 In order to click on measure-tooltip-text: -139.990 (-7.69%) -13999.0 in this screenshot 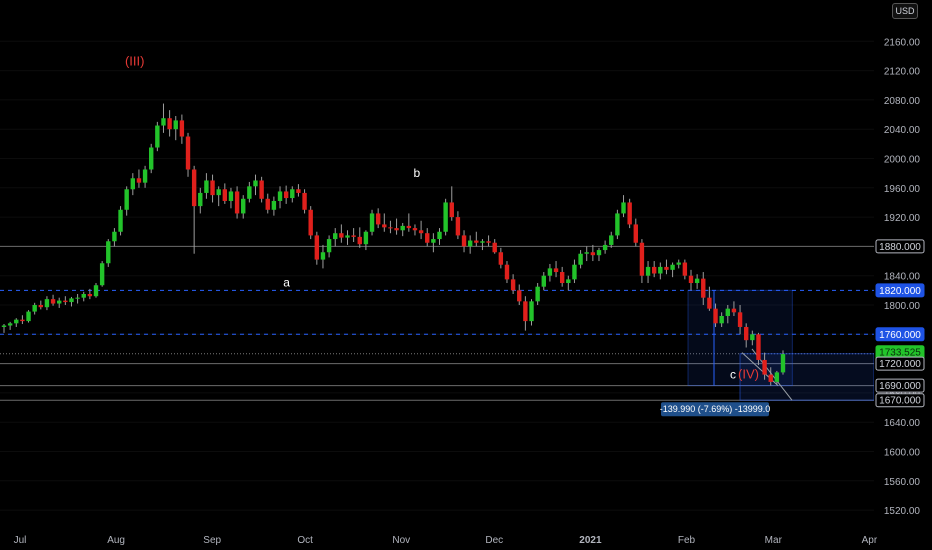, I will do `click(715, 409)`.